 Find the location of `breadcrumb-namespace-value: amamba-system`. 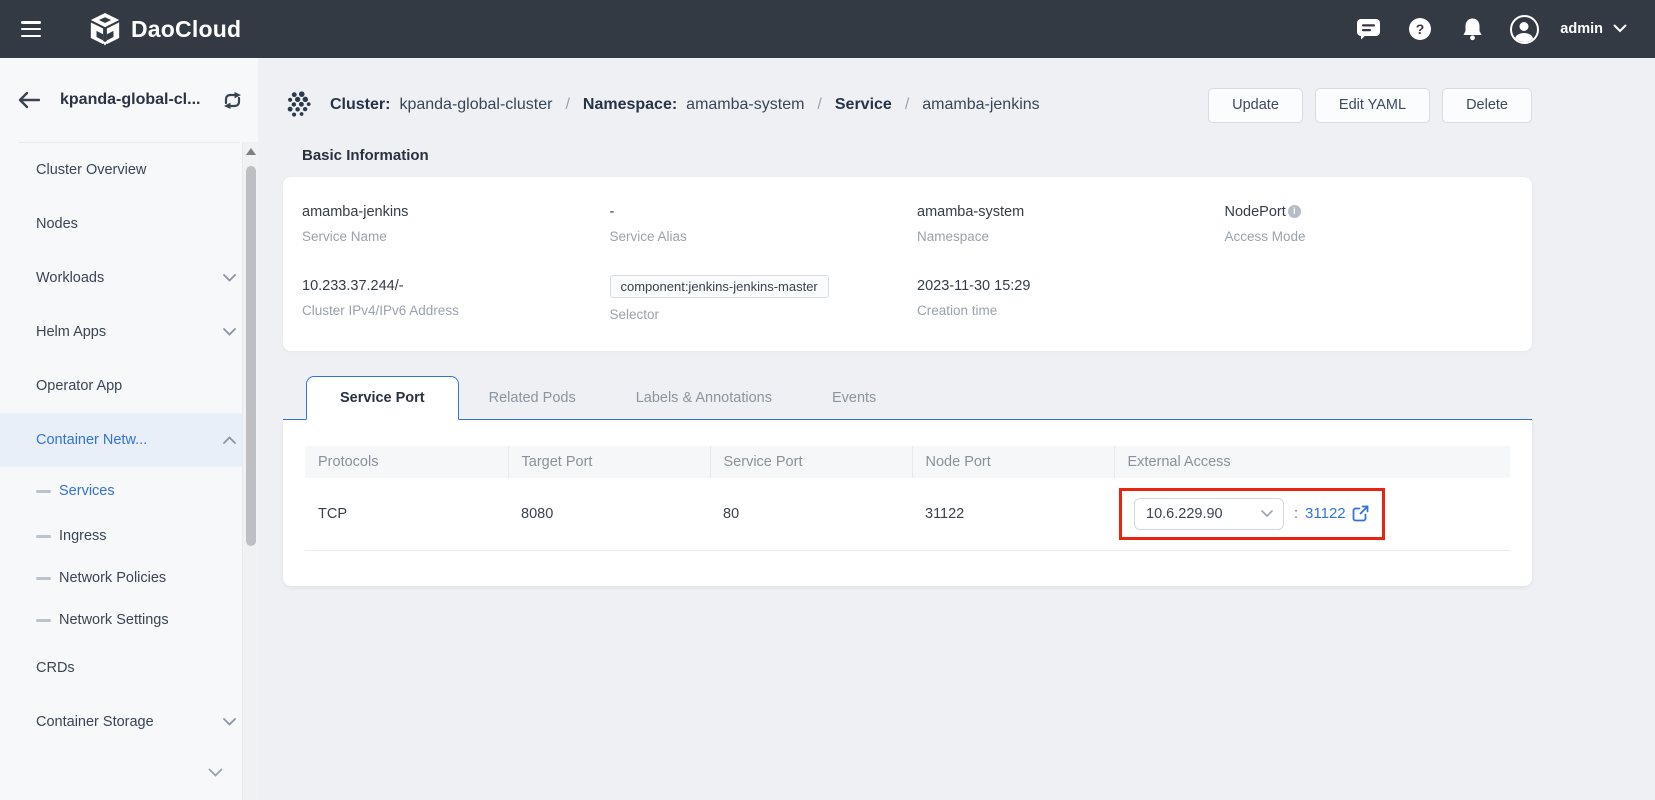

breadcrumb-namespace-value: amamba-system is located at coordinates (745, 105).